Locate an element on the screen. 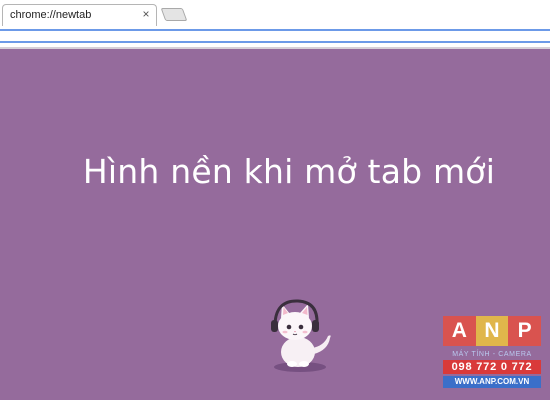  logo-letters: A N P is located at coordinates (492, 331).